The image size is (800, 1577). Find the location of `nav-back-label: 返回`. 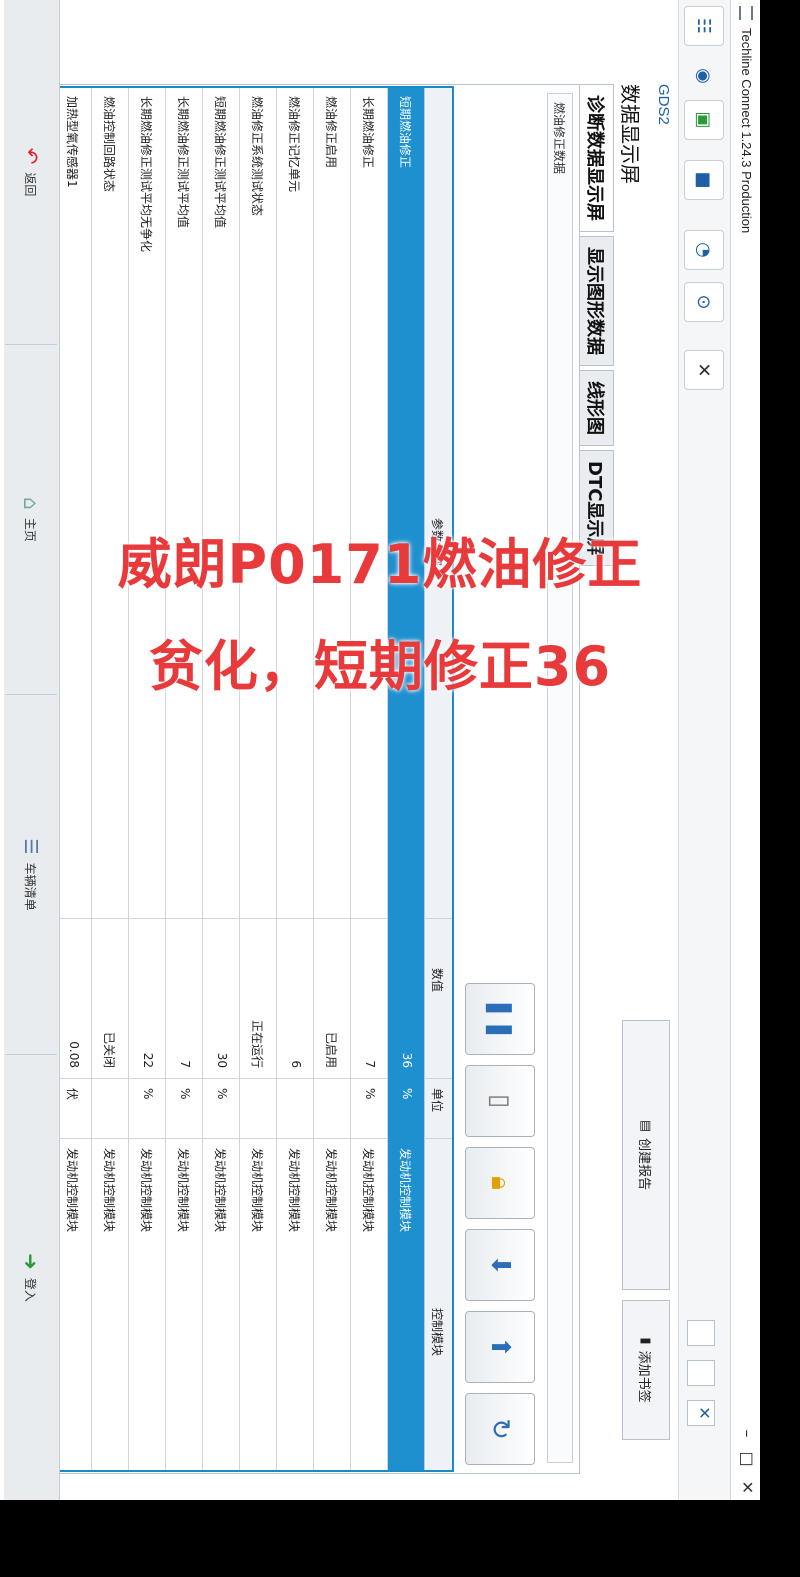

nav-back-label: 返回 is located at coordinates (30, 184).